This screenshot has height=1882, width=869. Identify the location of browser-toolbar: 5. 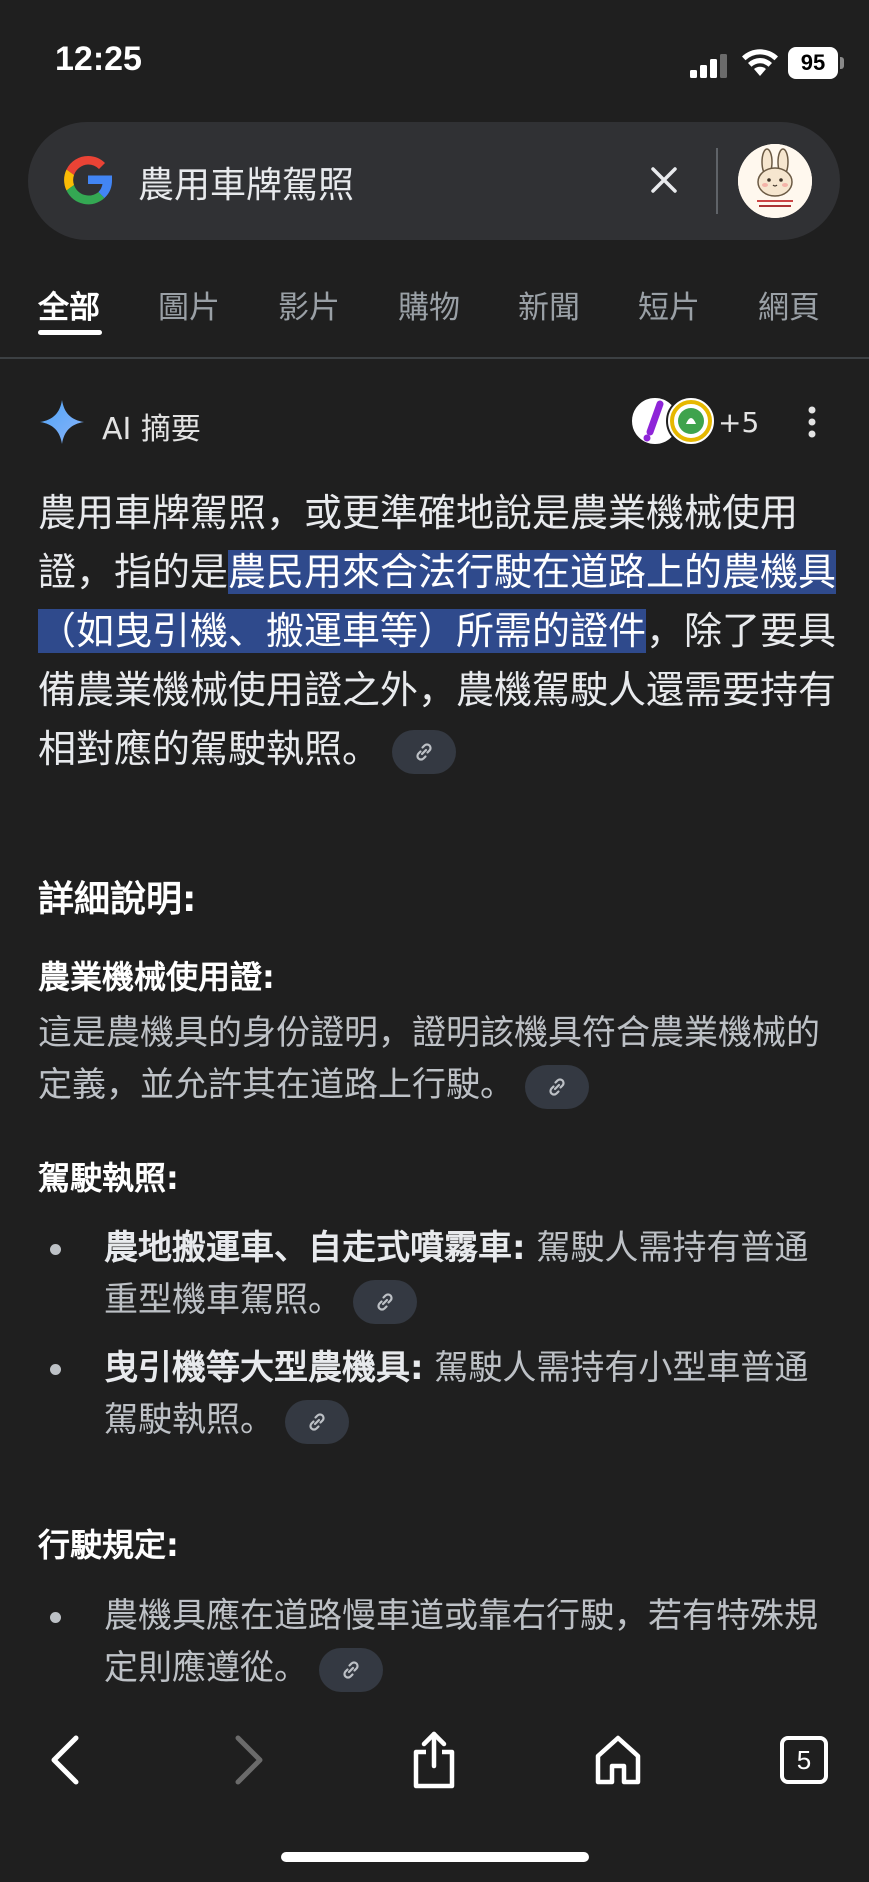
(434, 1791).